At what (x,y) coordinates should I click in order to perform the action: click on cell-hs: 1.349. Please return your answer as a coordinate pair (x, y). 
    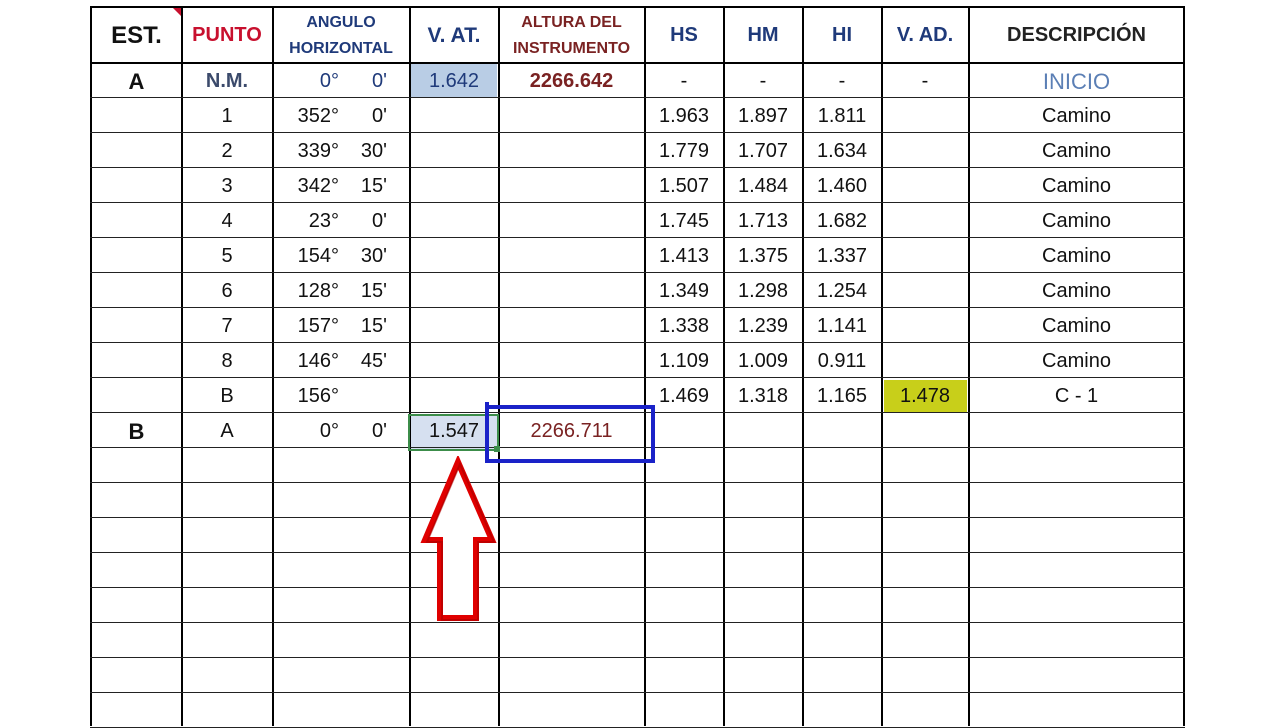
    Looking at the image, I should click on (684, 291).